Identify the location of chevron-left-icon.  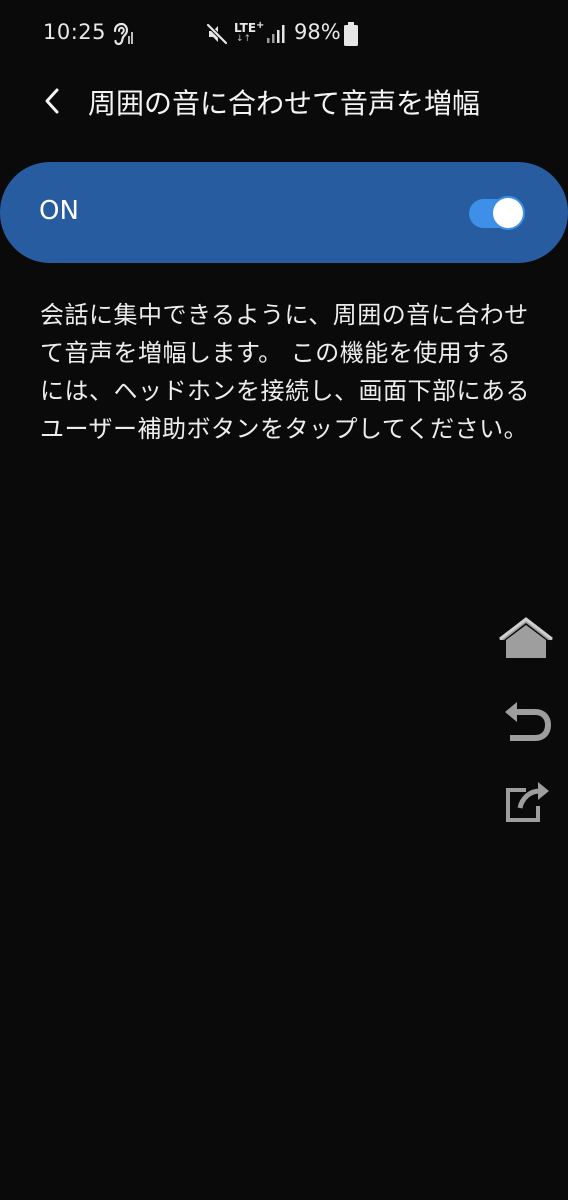
(52, 101).